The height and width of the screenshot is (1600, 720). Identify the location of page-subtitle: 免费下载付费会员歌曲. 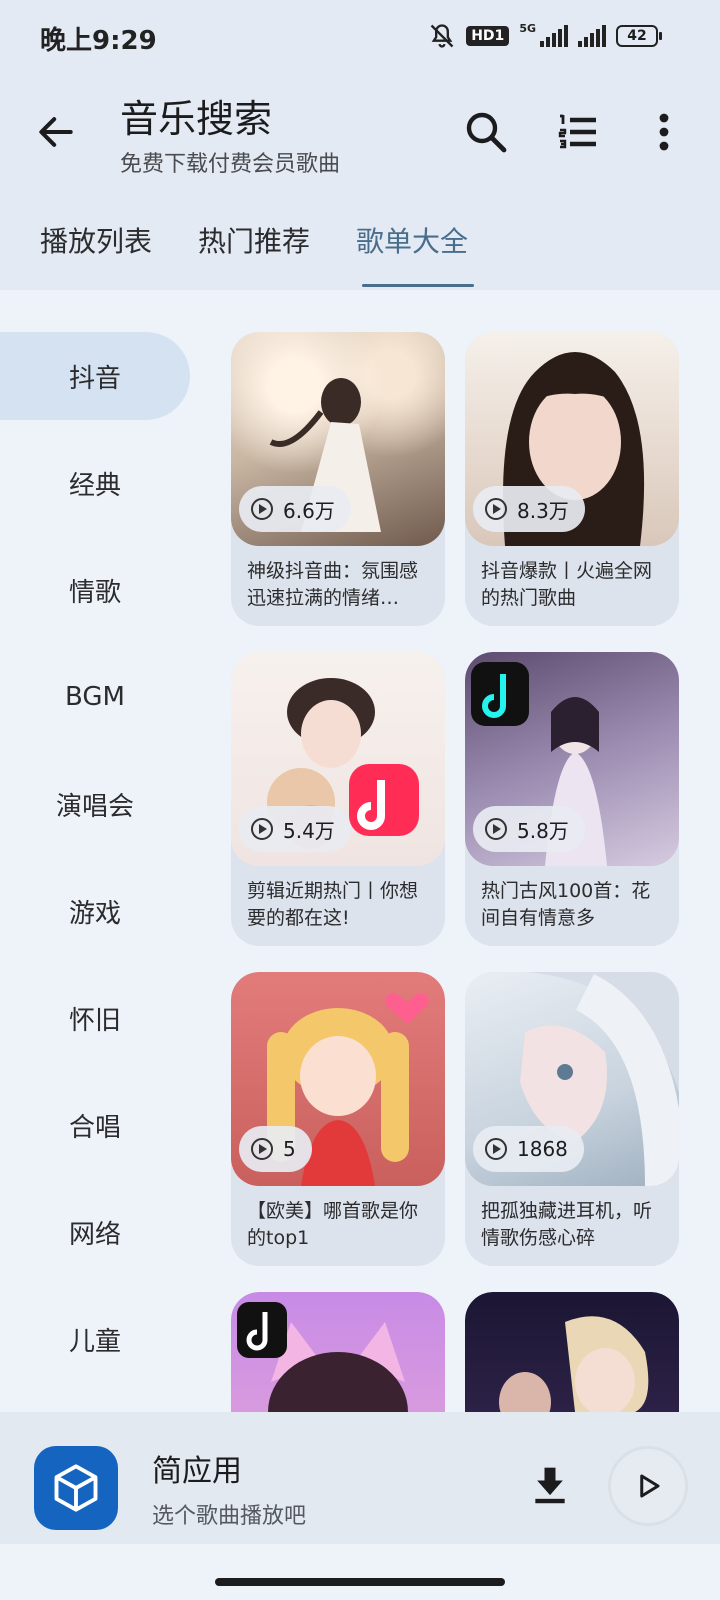
(230, 164).